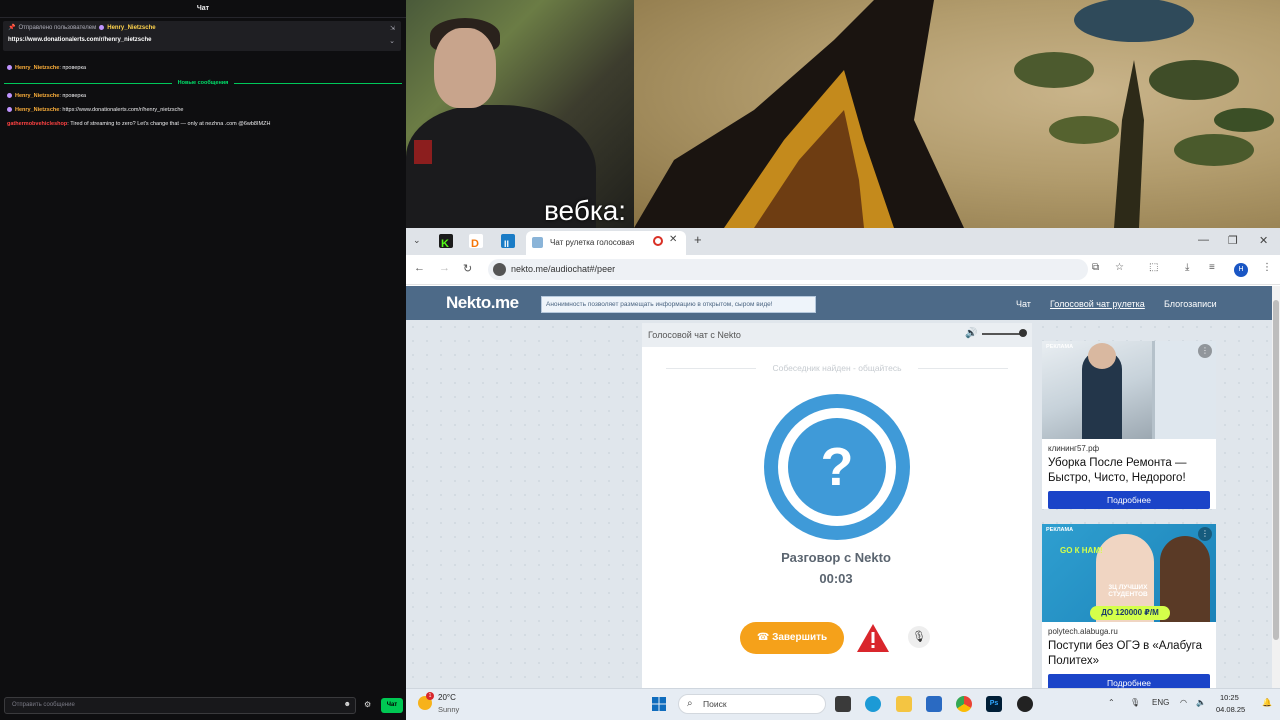 Image resolution: width=1280 pixels, height=720 pixels. What do you see at coordinates (1130, 613) in the screenshot?
I see `ad-image-text: ДО 120000 ₽/М` at bounding box center [1130, 613].